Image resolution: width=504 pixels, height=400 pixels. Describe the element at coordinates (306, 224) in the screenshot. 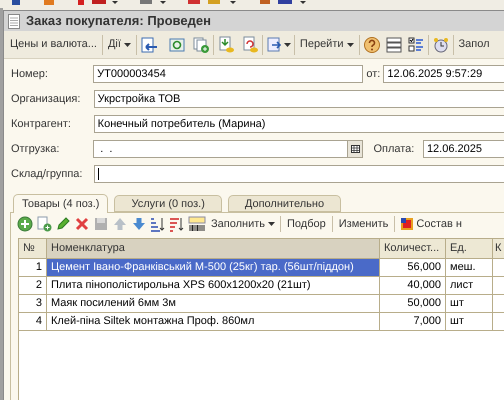

I see `pick-button: Подбор` at that location.